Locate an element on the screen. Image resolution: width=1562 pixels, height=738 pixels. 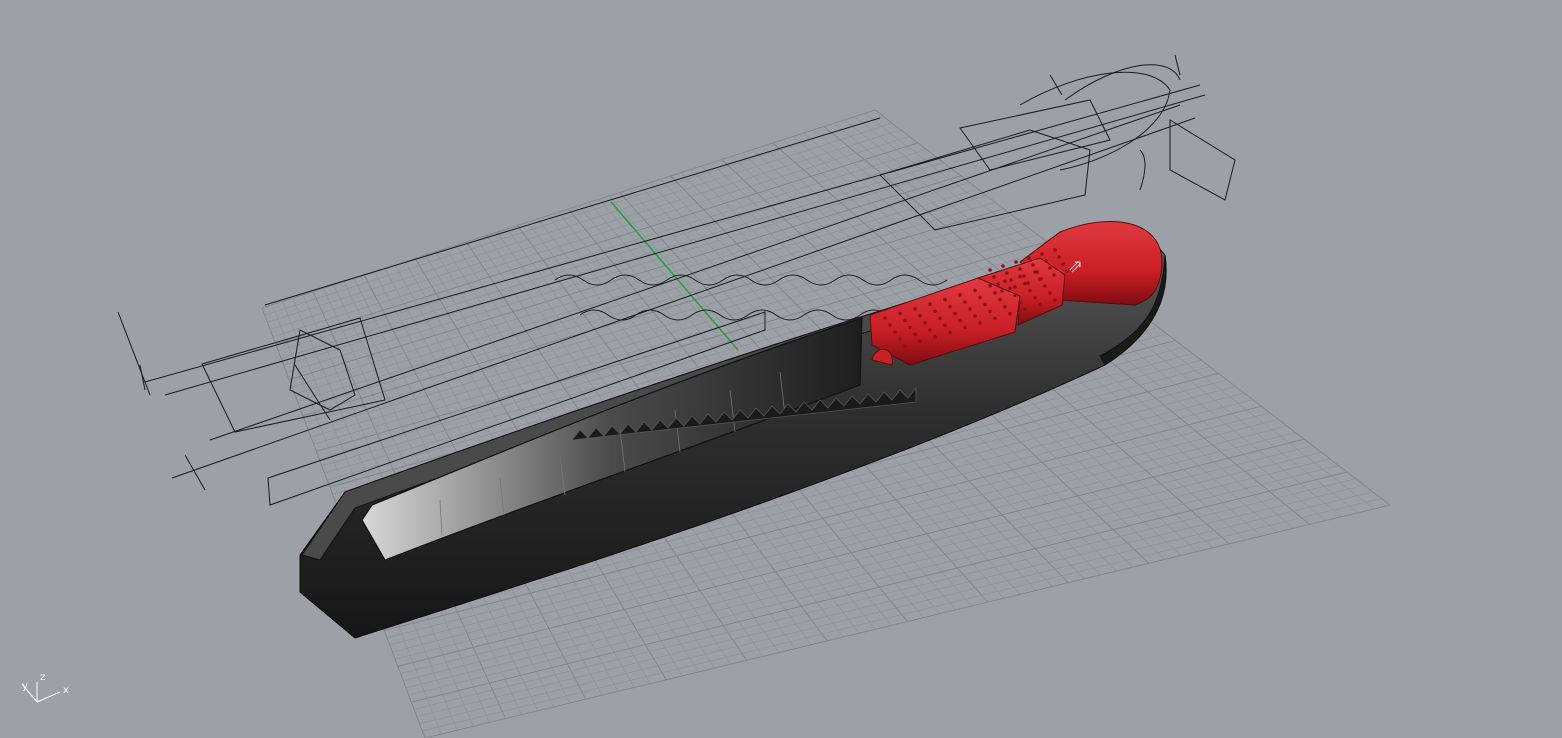
axis-label-x: x is located at coordinates (66, 690).